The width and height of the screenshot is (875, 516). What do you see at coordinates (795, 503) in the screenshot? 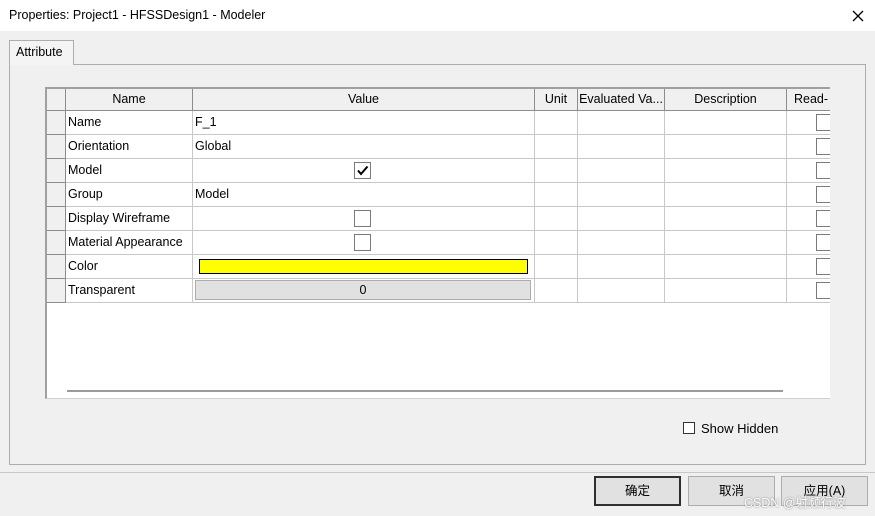
I see `watermark-text: CSDN @射频行波` at bounding box center [795, 503].